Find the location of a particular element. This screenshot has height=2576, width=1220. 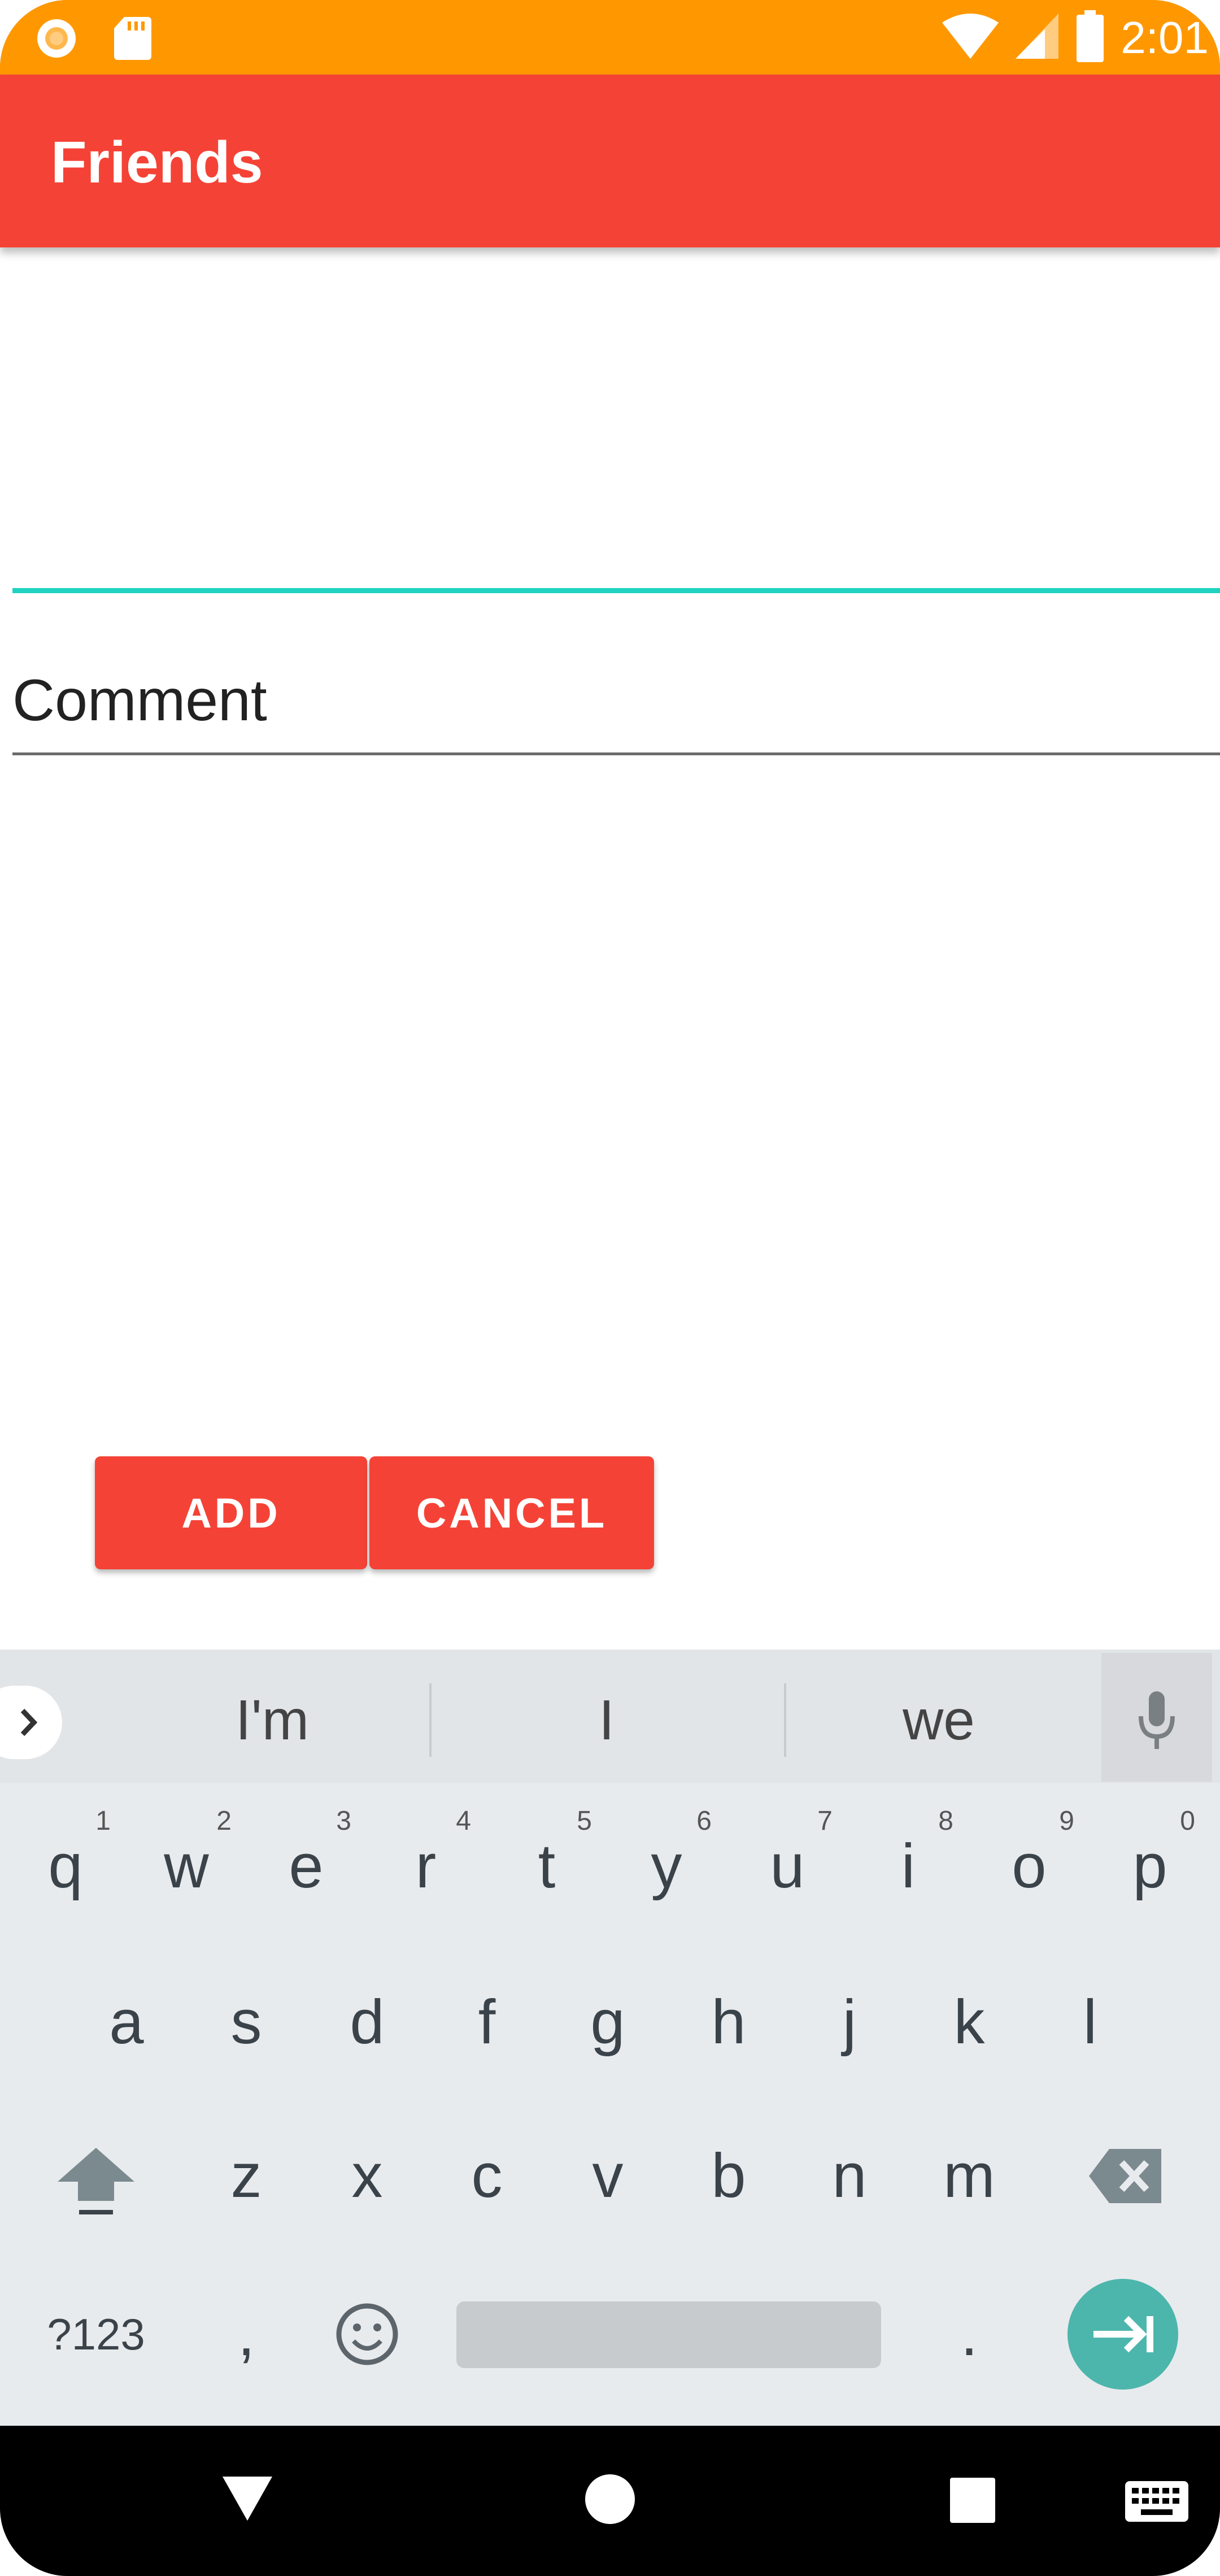

microphone-icon is located at coordinates (1157, 1720).